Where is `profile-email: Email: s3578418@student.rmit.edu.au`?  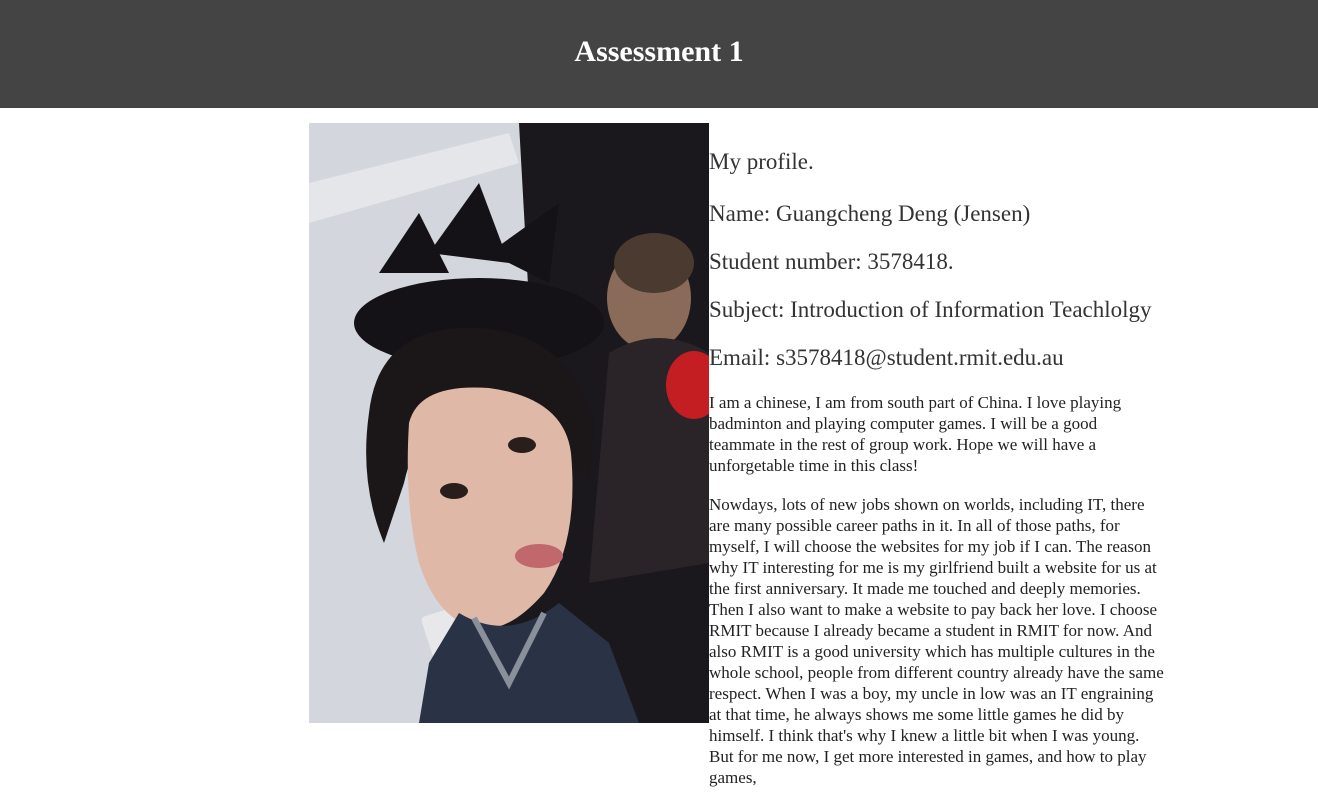 profile-email: Email: s3578418@student.rmit.edu.au is located at coordinates (886, 357).